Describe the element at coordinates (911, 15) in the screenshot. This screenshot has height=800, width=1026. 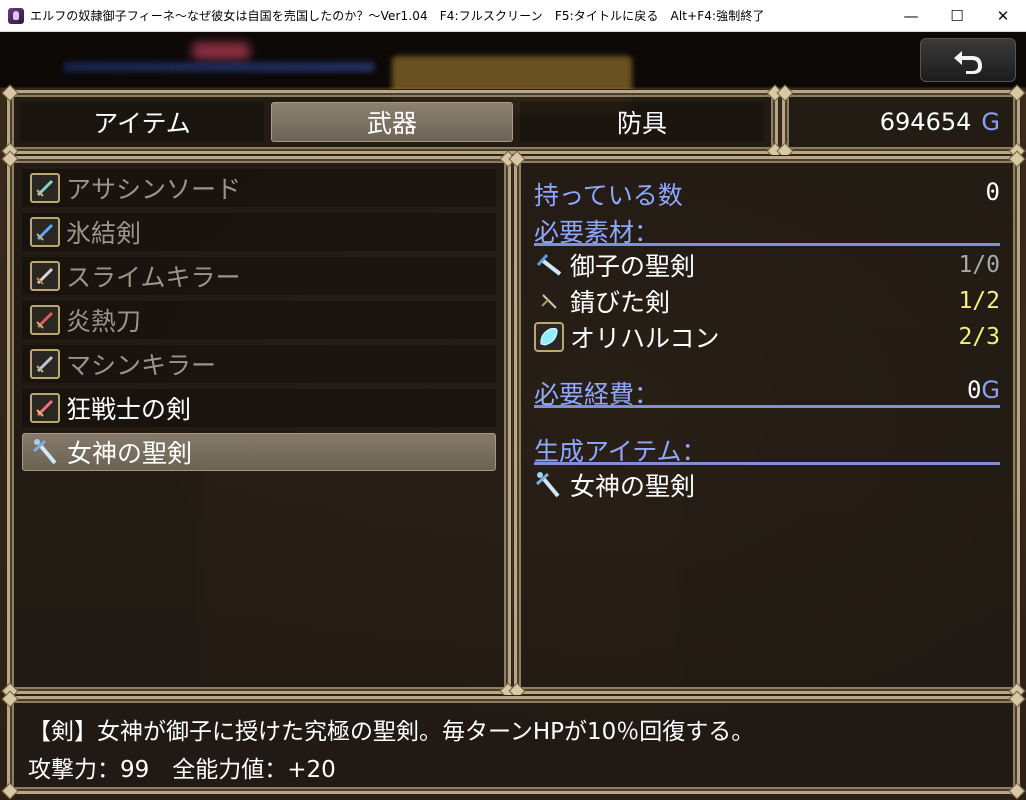
I see `minimize-button: —` at that location.